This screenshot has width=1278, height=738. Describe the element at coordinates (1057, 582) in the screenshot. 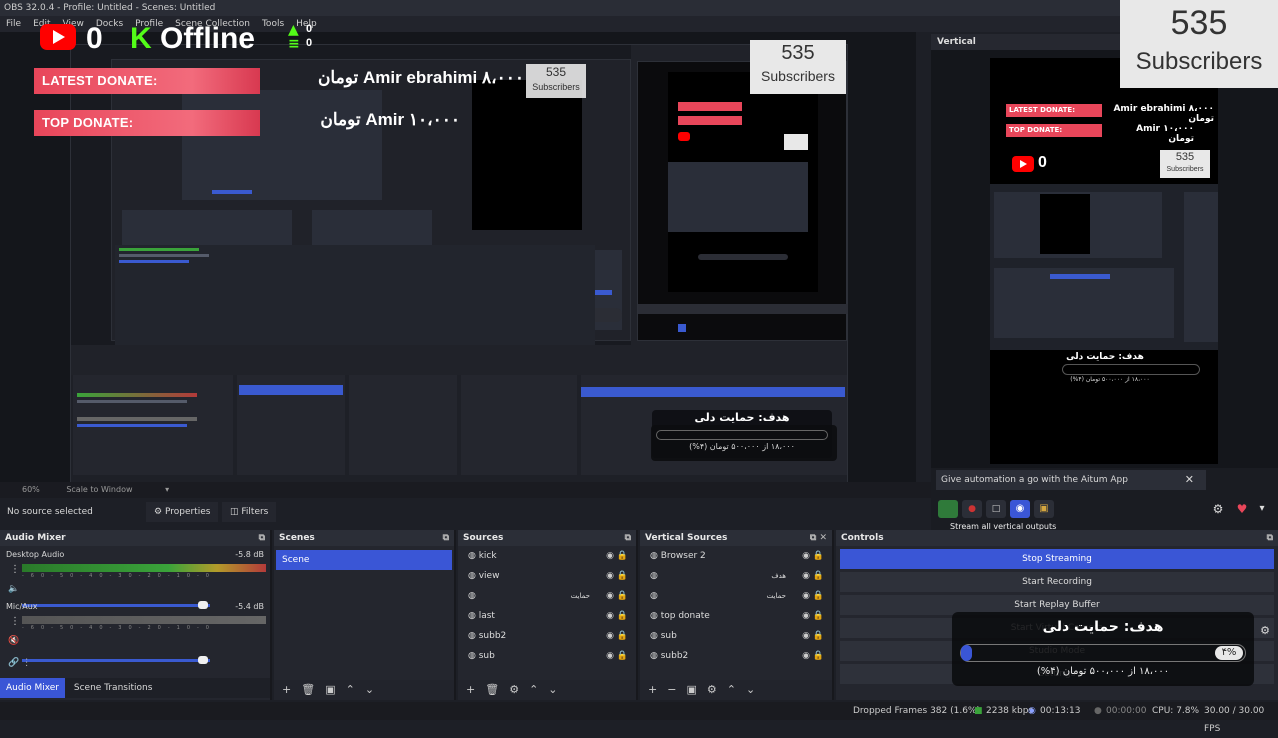

I see `start-recording-button: Start Recording` at that location.